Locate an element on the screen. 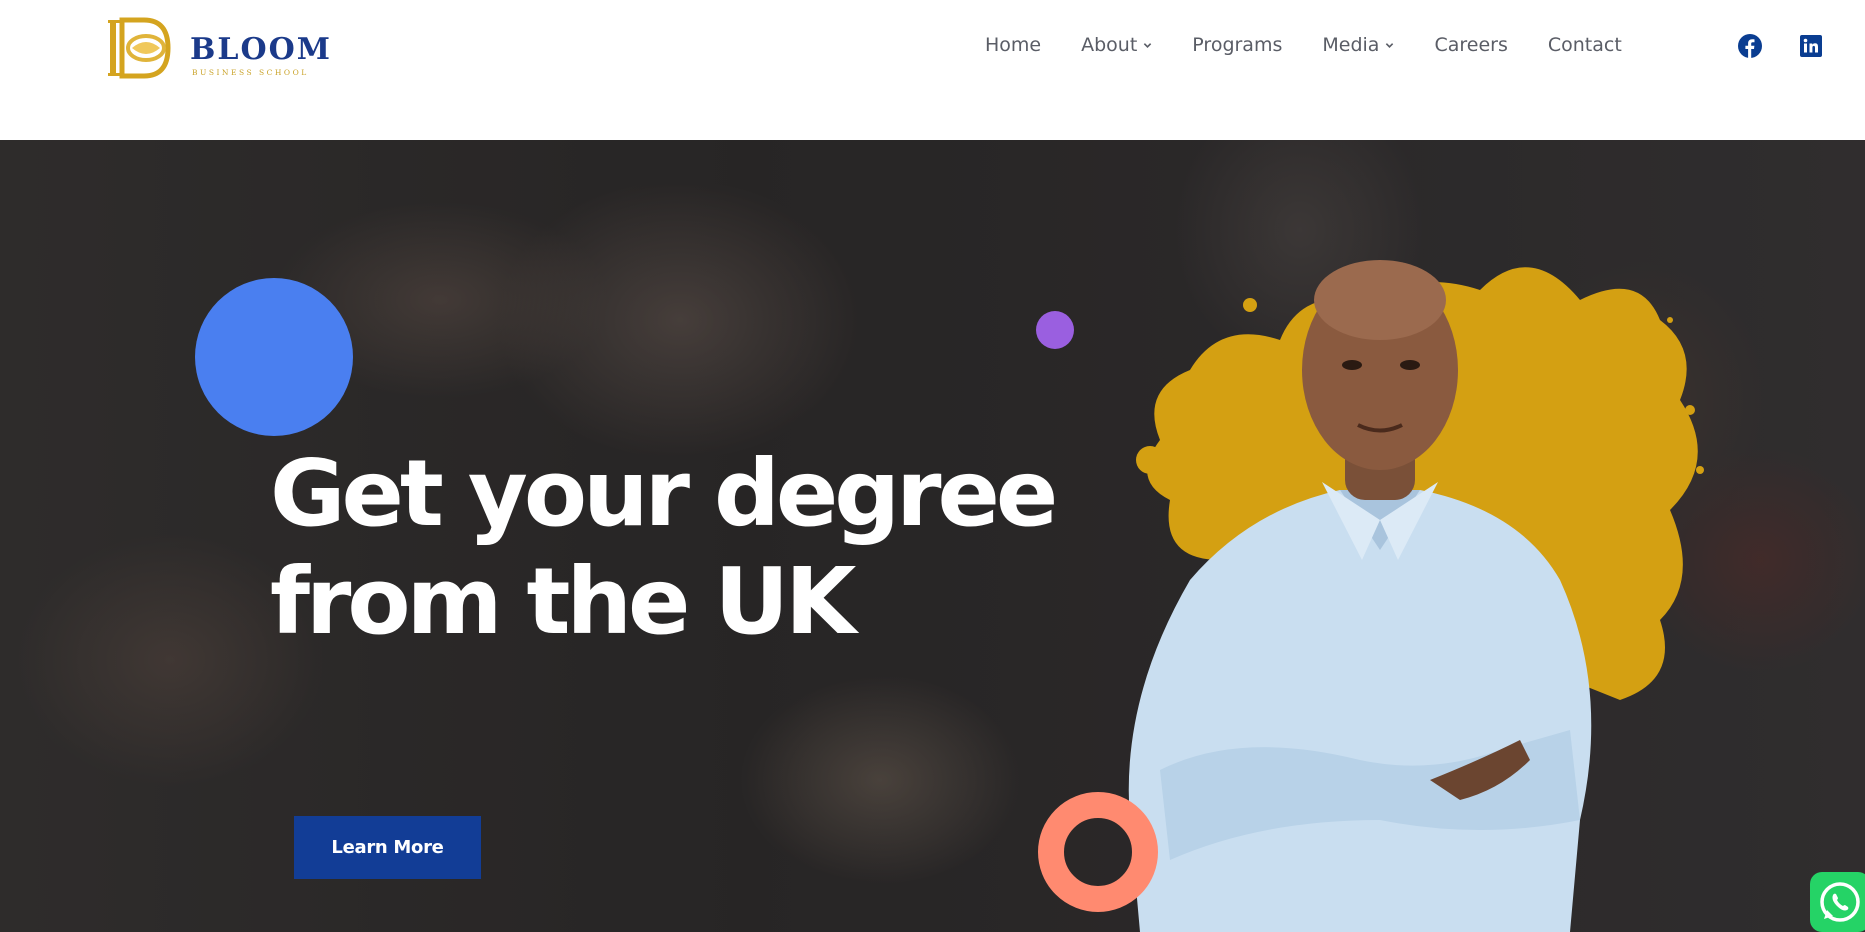  nav-item-label: Home is located at coordinates (1013, 45).